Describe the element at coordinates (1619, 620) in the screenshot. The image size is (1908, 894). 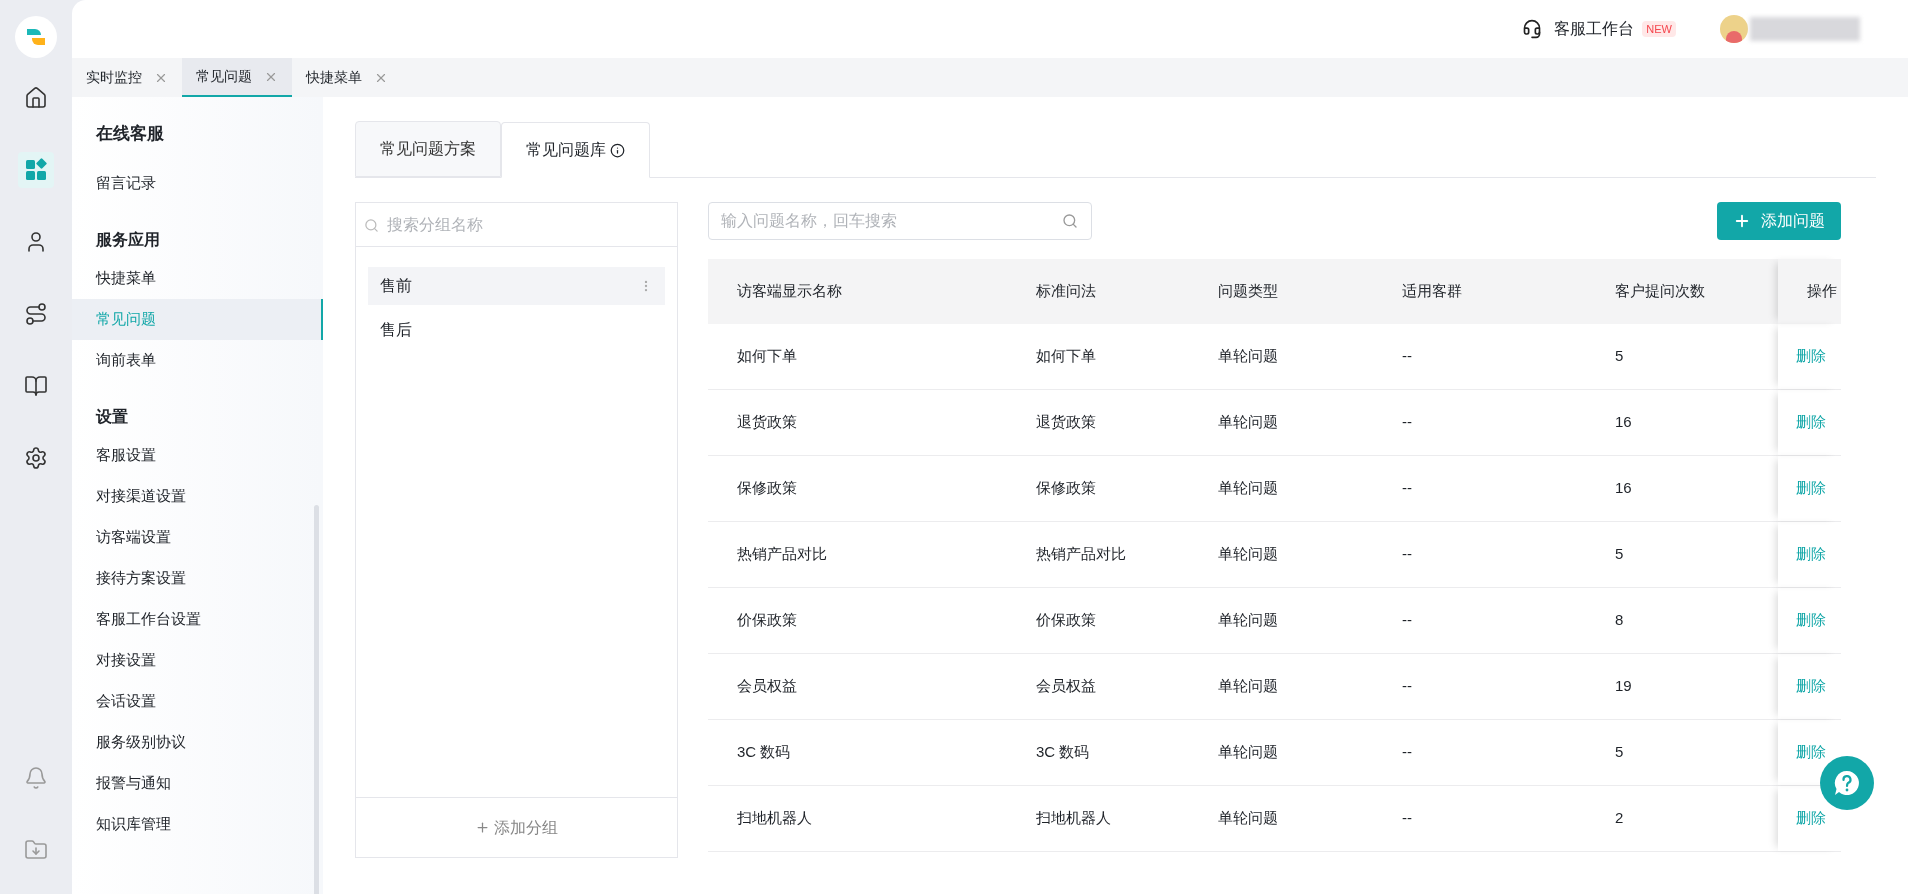
I see `table-cell-text: 8` at that location.